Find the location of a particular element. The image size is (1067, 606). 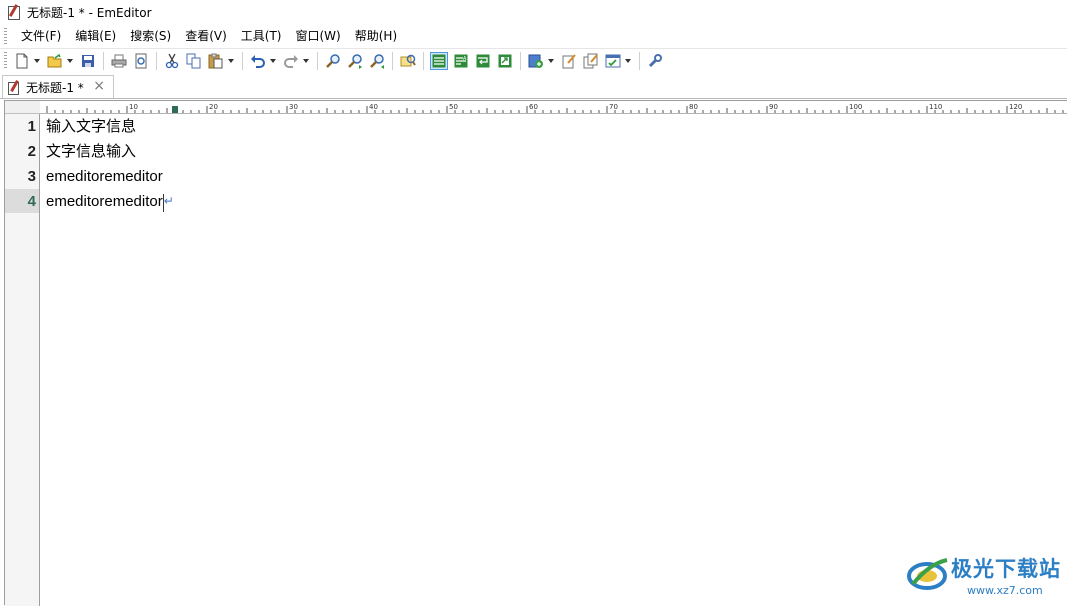

watermark-logo-icon is located at coordinates (927, 574).